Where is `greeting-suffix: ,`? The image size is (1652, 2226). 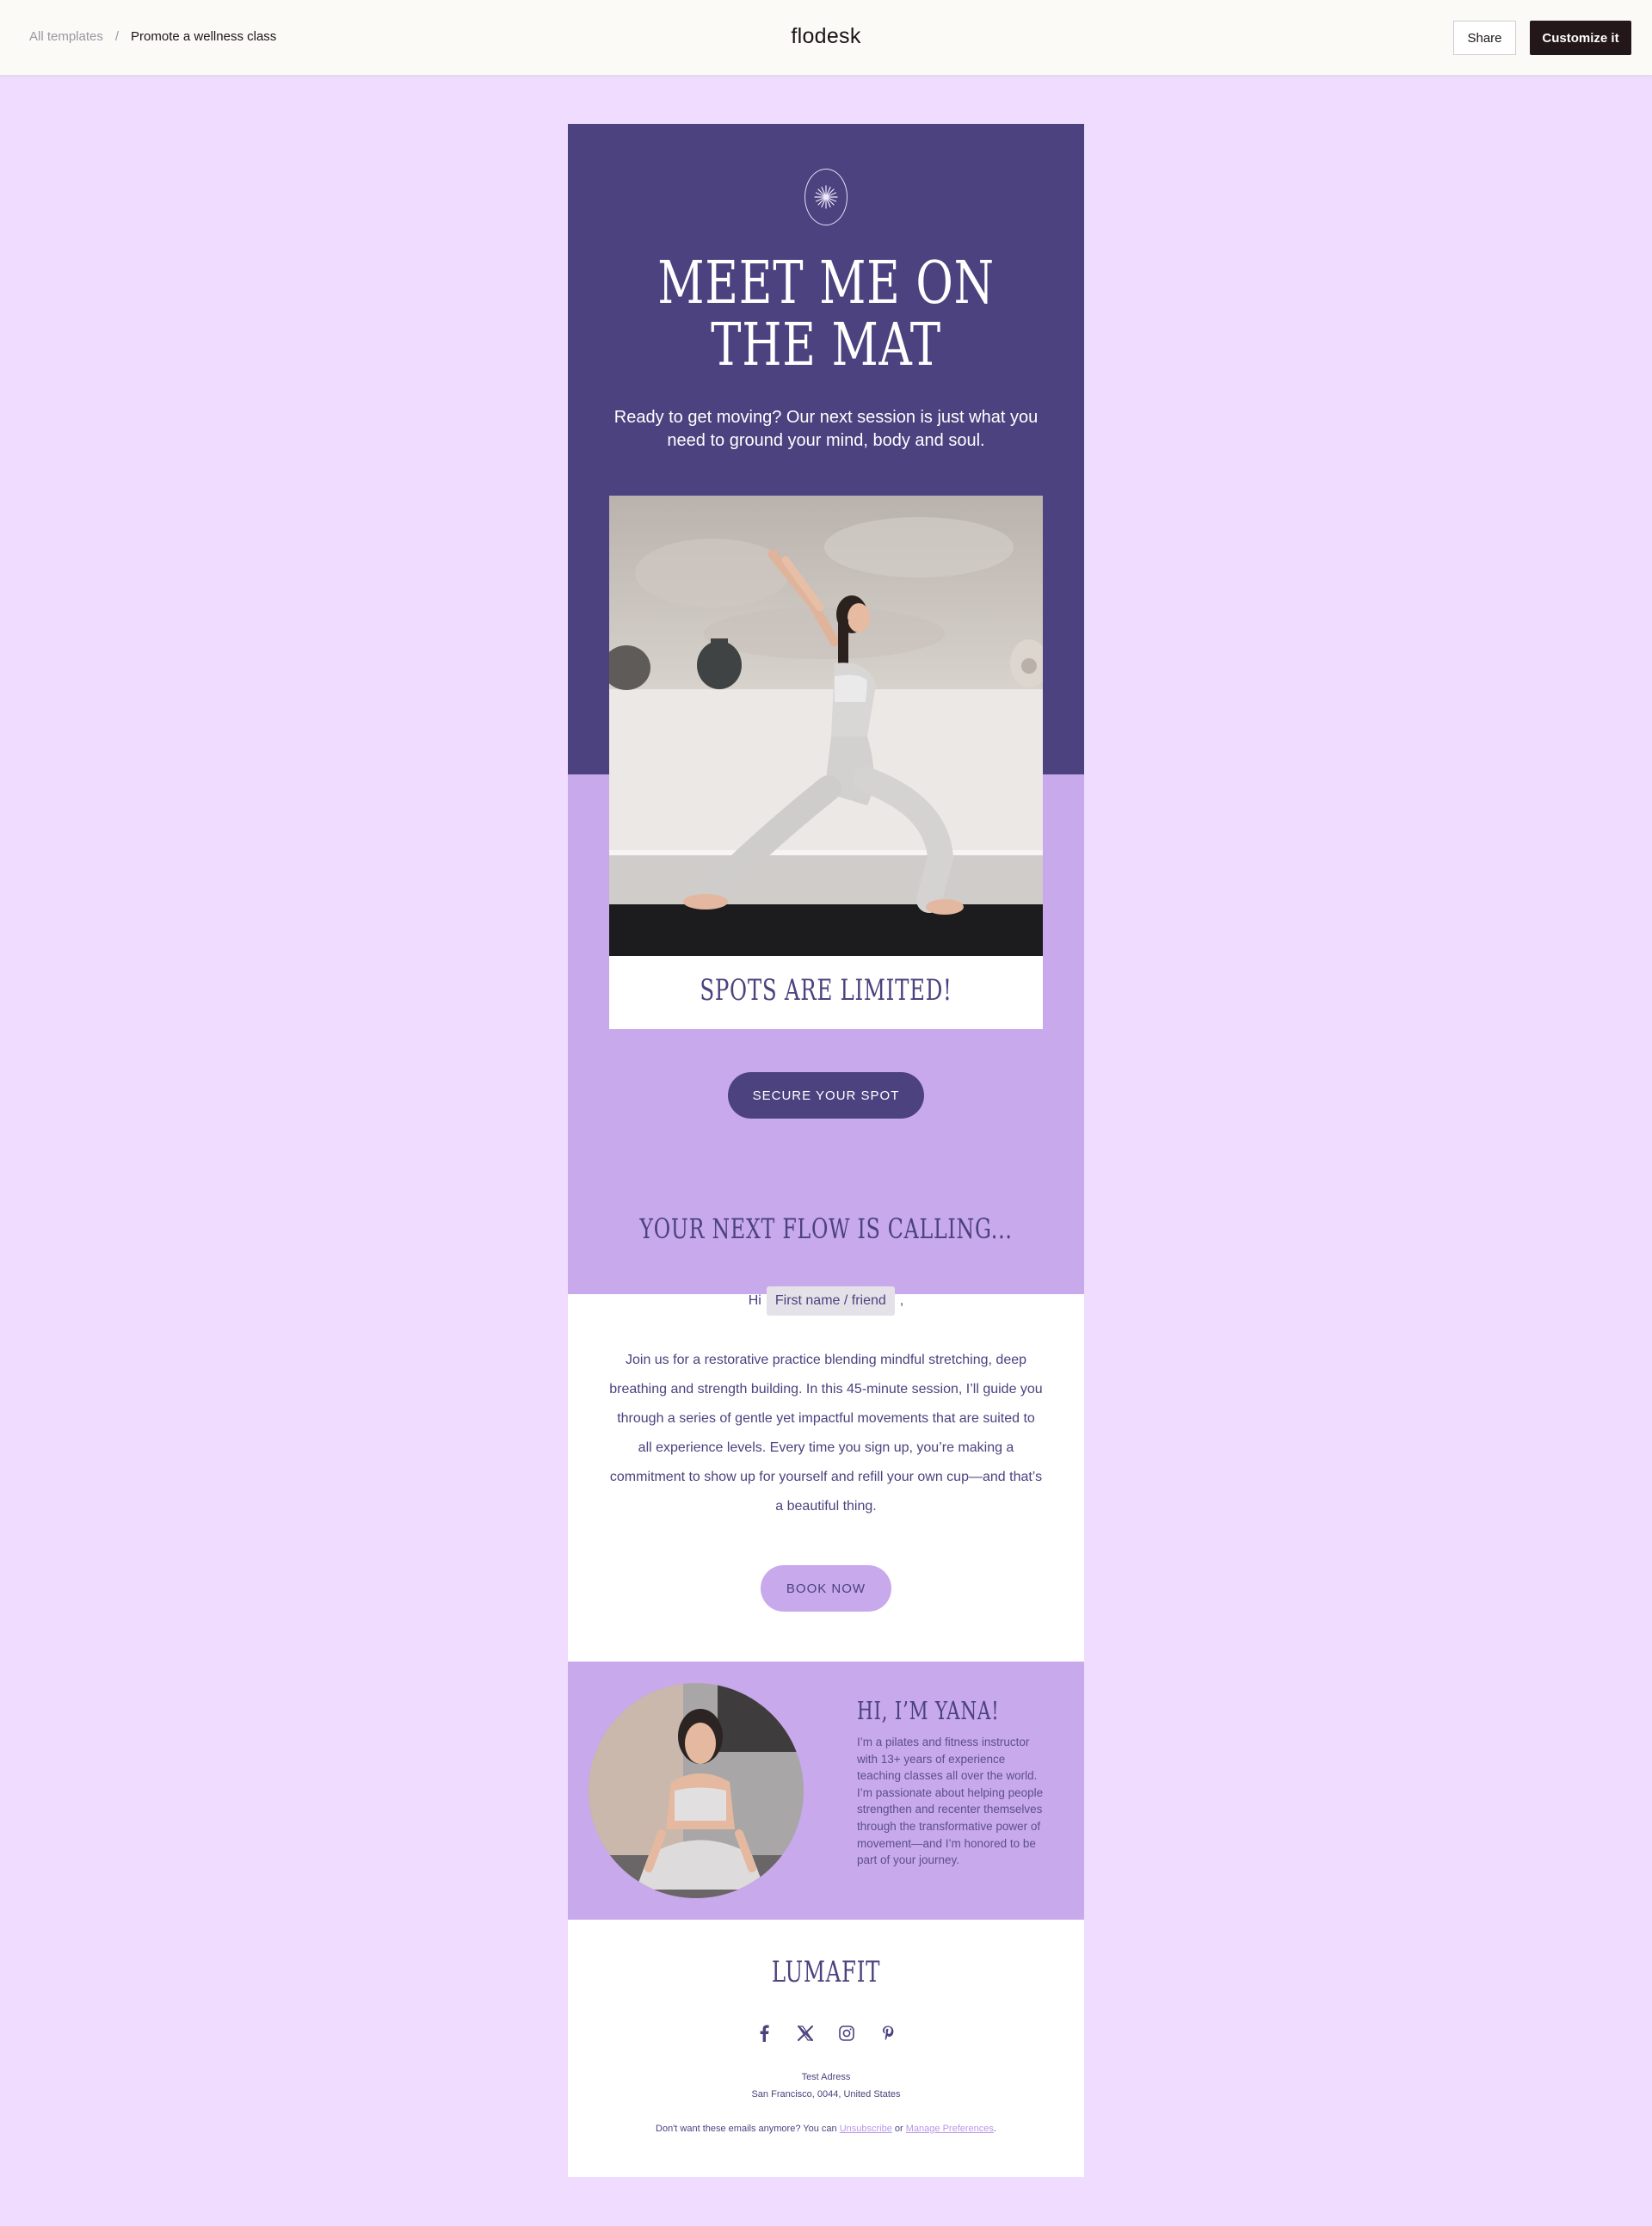
greeting-suffix: , is located at coordinates (901, 1300).